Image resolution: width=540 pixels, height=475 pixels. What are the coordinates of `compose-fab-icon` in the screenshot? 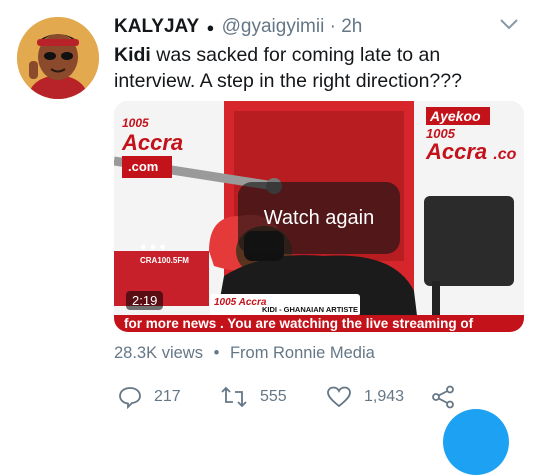 It's located at (476, 442).